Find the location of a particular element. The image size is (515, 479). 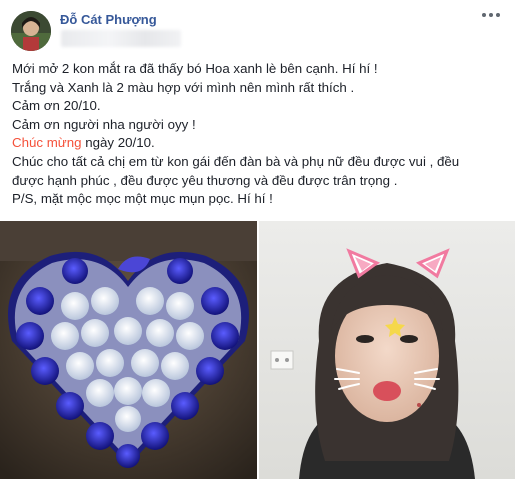

post-line: Chúc mừng ngày 20/10. is located at coordinates (262, 143).